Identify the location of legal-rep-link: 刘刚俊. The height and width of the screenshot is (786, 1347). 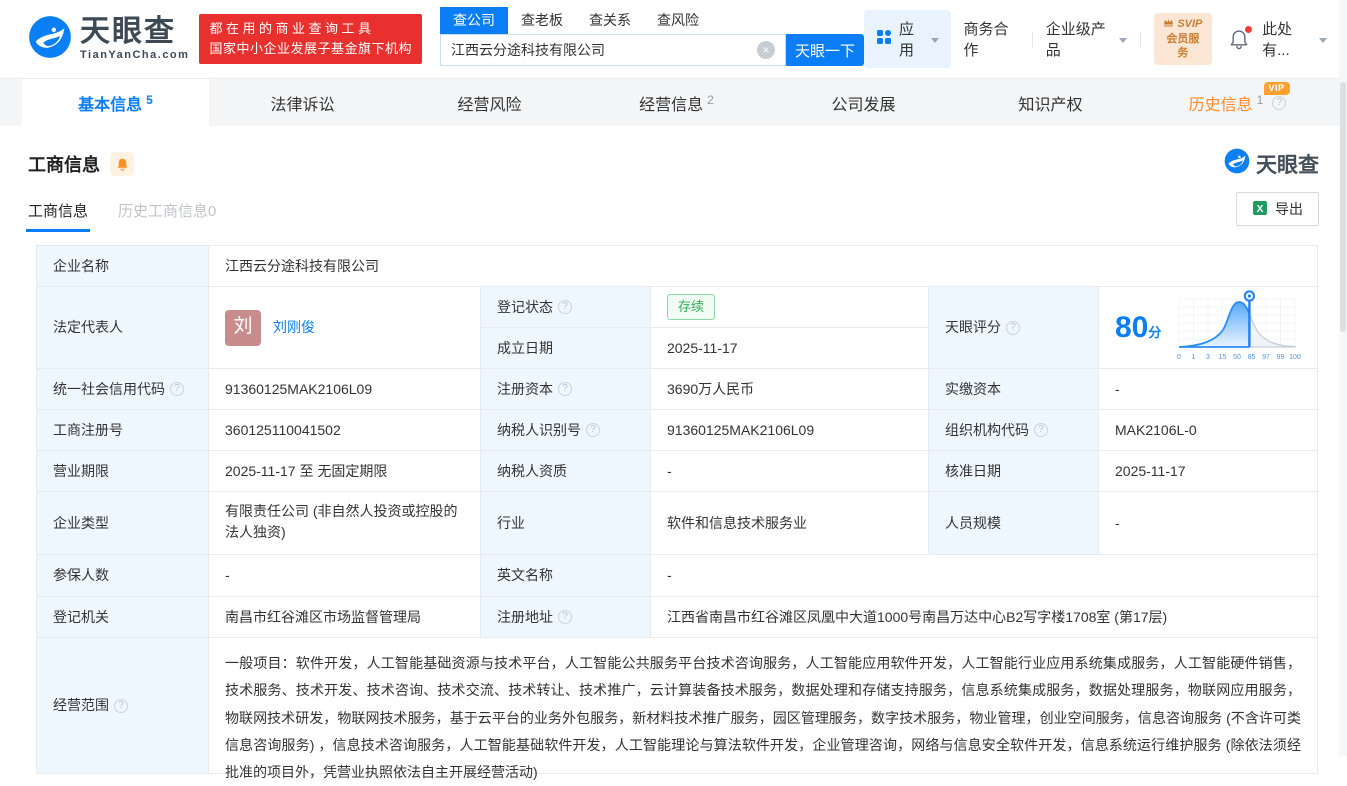
(294, 327).